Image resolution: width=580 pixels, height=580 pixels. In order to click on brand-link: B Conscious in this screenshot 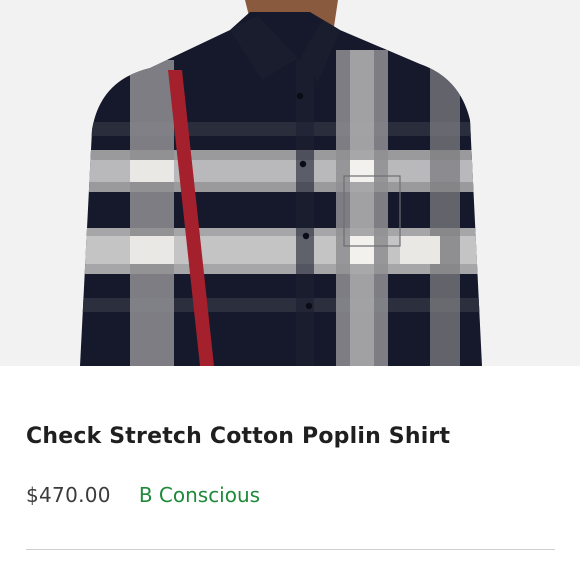, I will do `click(199, 495)`.